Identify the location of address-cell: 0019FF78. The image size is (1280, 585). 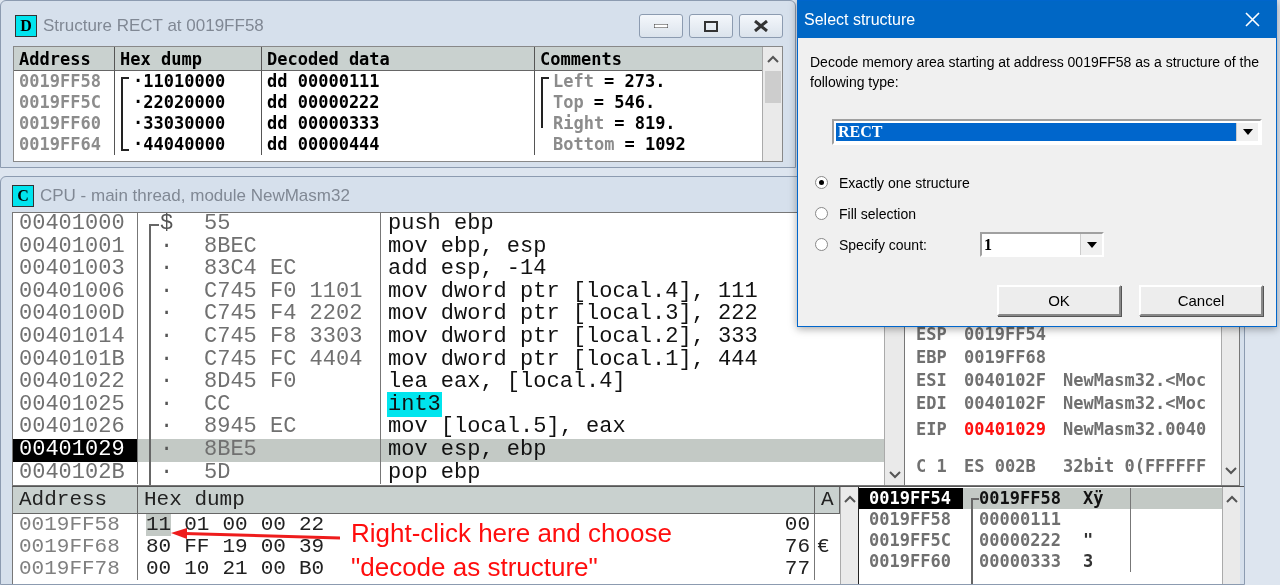
(75, 569).